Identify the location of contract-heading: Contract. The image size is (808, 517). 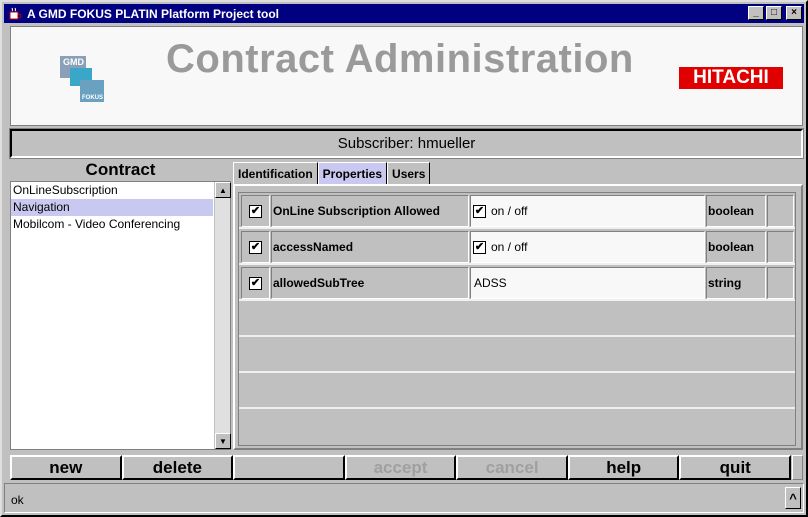
(120, 169).